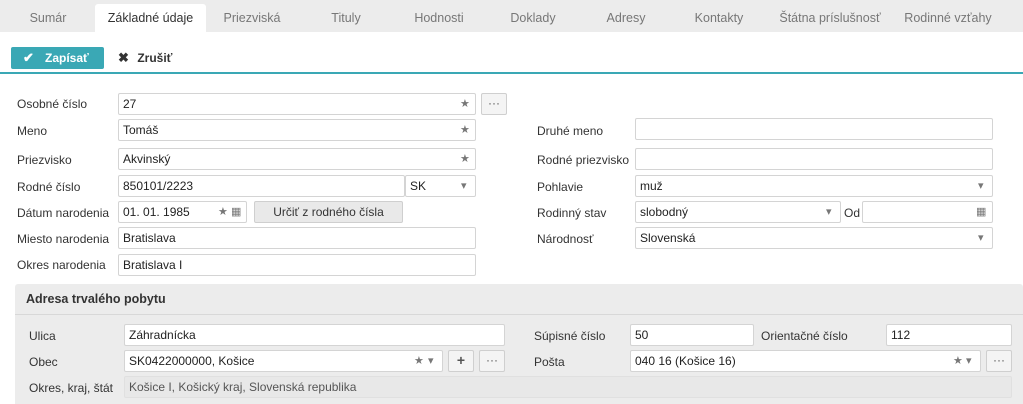 This screenshot has height=404, width=1023. What do you see at coordinates (685, 361) in the screenshot?
I see `post-value: 040 16 (Košice 16)` at bounding box center [685, 361].